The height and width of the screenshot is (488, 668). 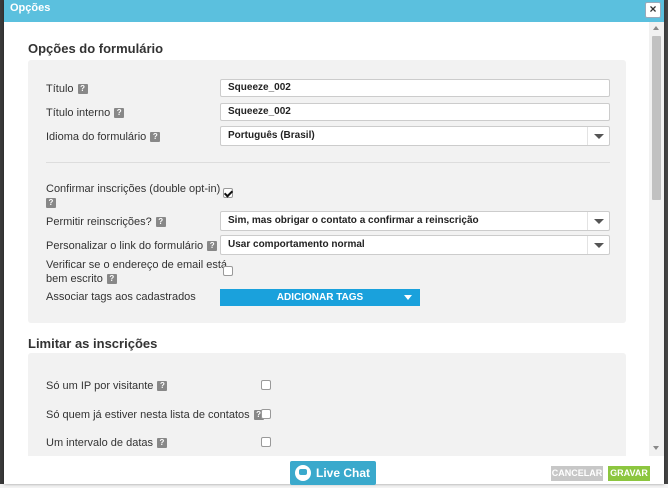 I want to click on dialog-footer: Live Chat CANCELAR GRAVAR, so click(x=334, y=470).